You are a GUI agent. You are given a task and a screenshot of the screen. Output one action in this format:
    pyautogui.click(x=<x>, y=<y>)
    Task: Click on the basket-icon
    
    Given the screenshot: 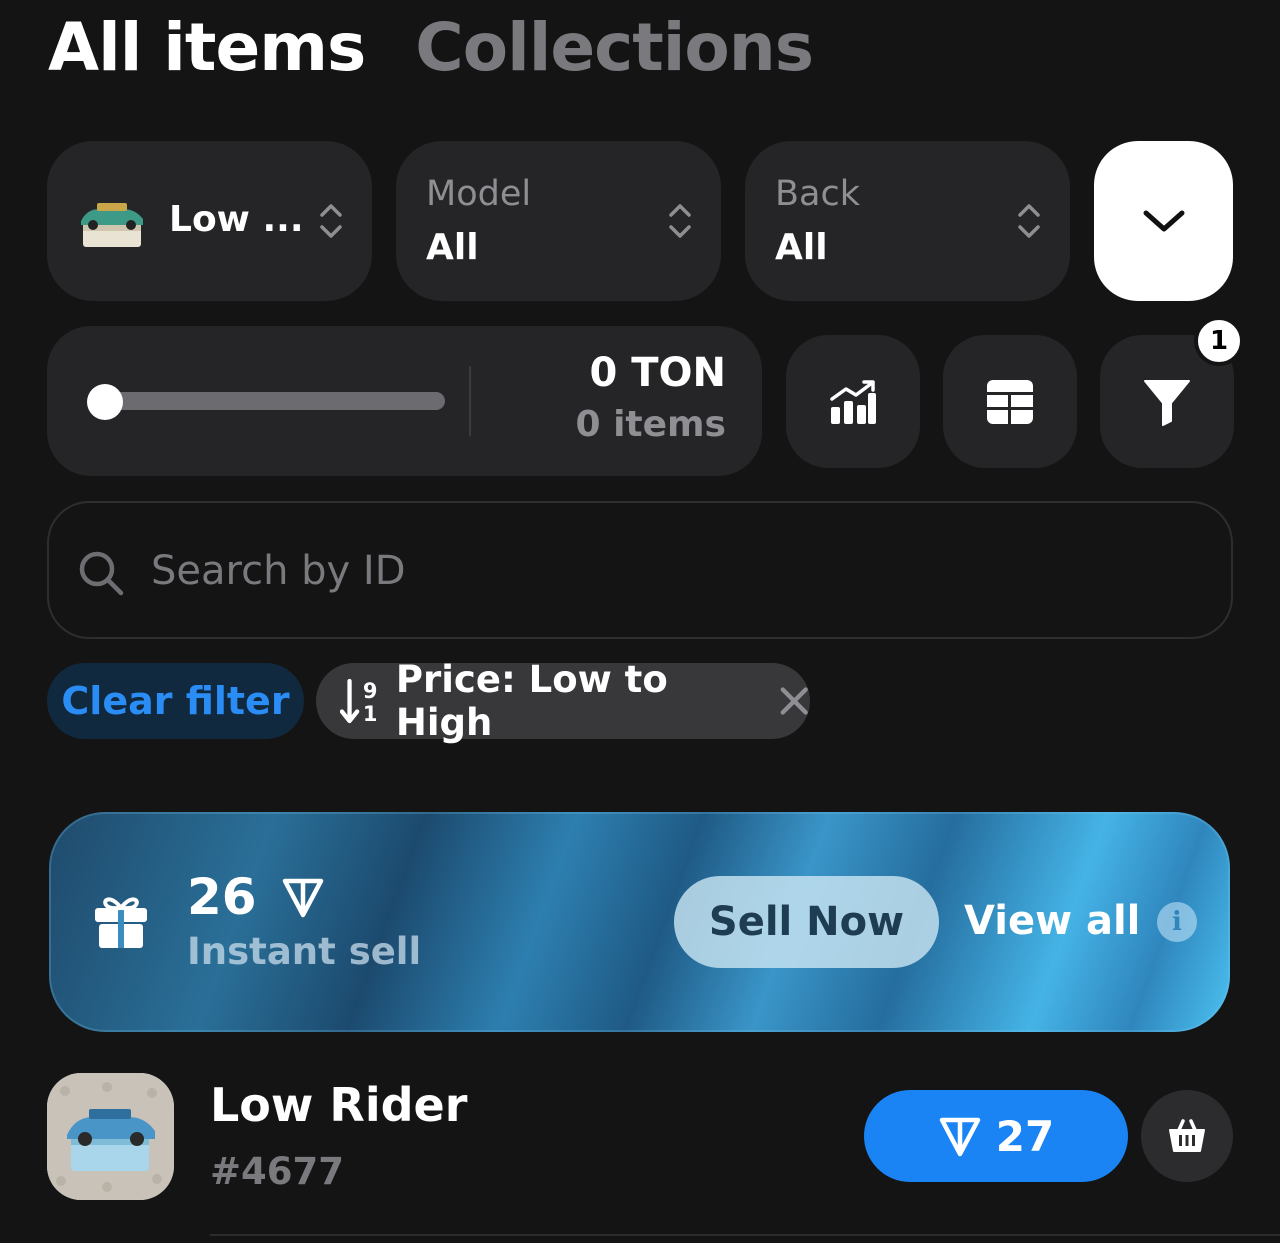 What is the action you would take?
    pyautogui.click(x=1187, y=1135)
    